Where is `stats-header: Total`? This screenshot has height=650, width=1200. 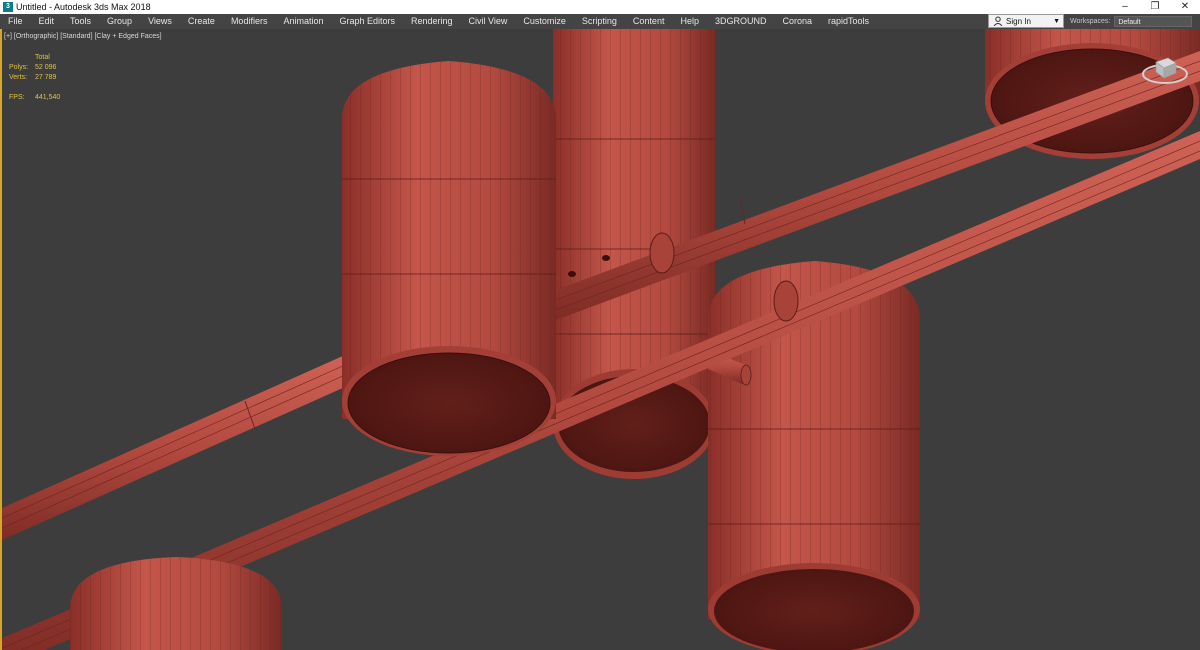 stats-header: Total is located at coordinates (42, 57).